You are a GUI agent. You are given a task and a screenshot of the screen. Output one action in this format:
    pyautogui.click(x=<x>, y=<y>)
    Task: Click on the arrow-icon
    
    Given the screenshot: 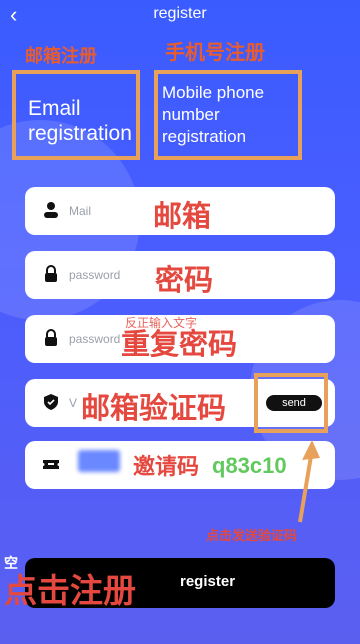 What is the action you would take?
    pyautogui.click(x=309, y=481)
    